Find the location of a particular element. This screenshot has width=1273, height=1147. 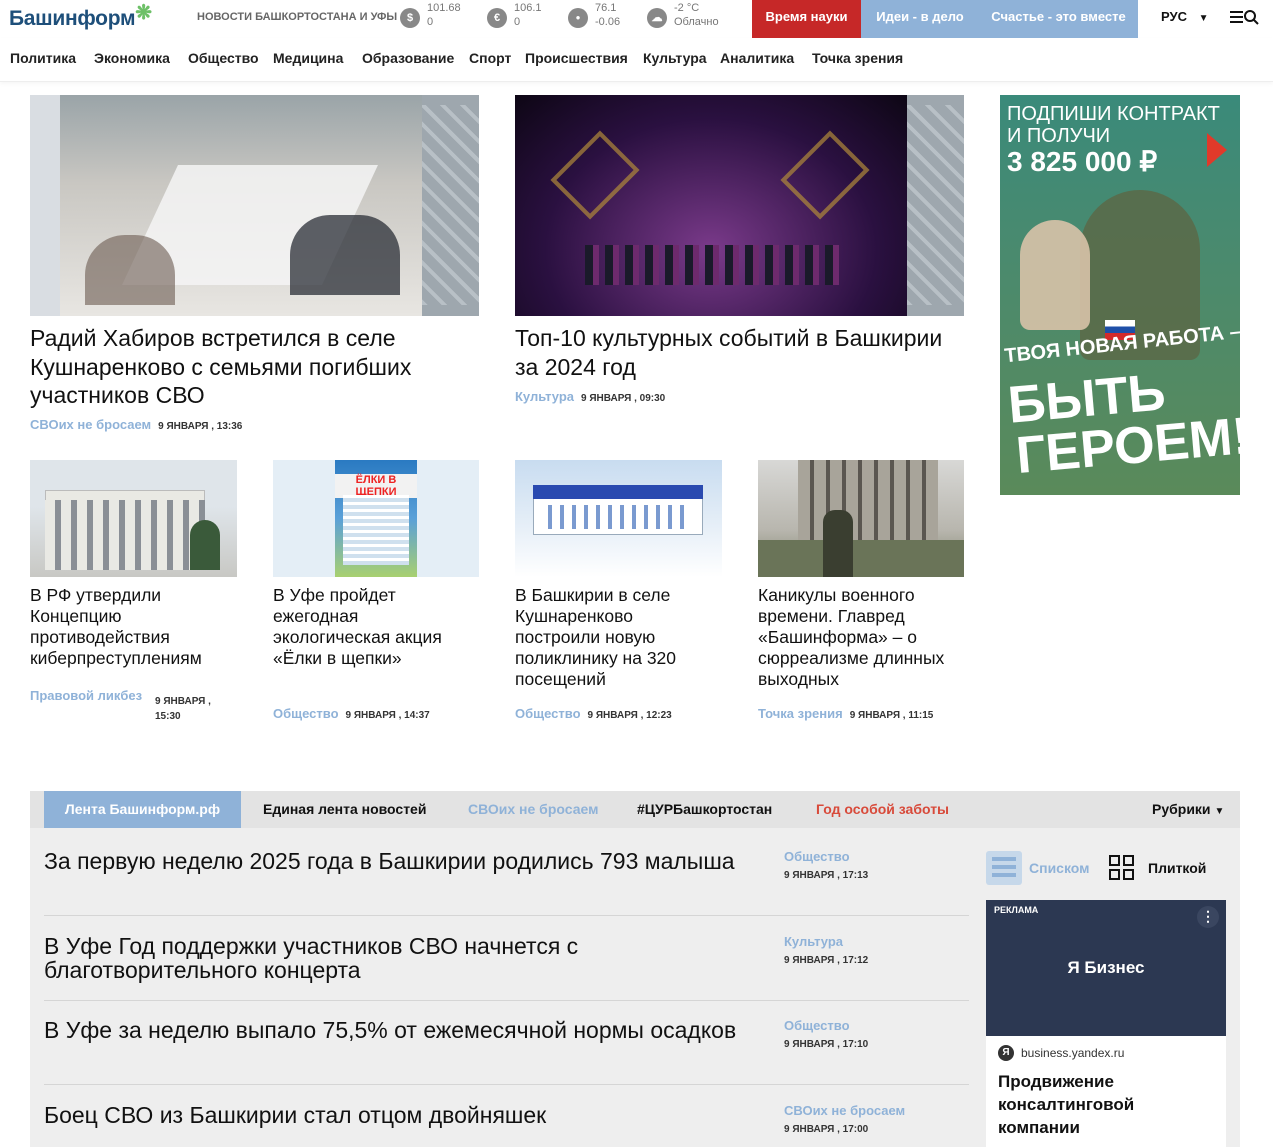

weather-desc: Облачно is located at coordinates (696, 22).